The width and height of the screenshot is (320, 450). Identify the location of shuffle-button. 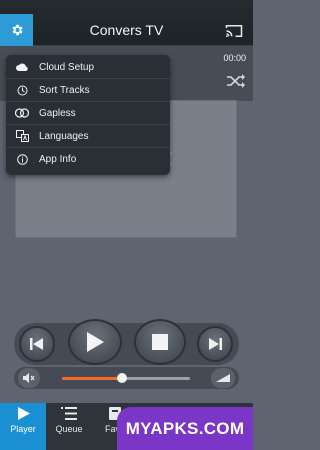
(236, 81).